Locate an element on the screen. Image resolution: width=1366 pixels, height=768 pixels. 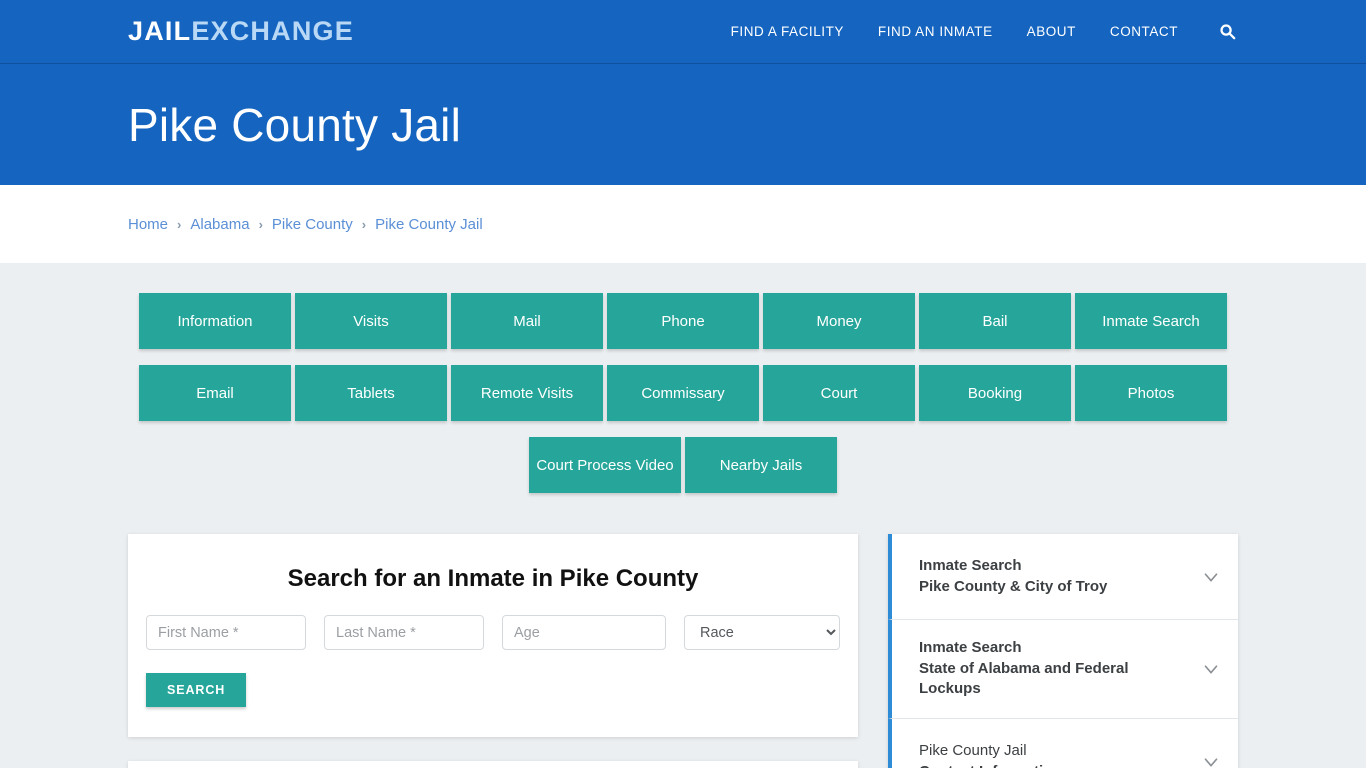
inmate-search-fields: Race is located at coordinates (493, 632).